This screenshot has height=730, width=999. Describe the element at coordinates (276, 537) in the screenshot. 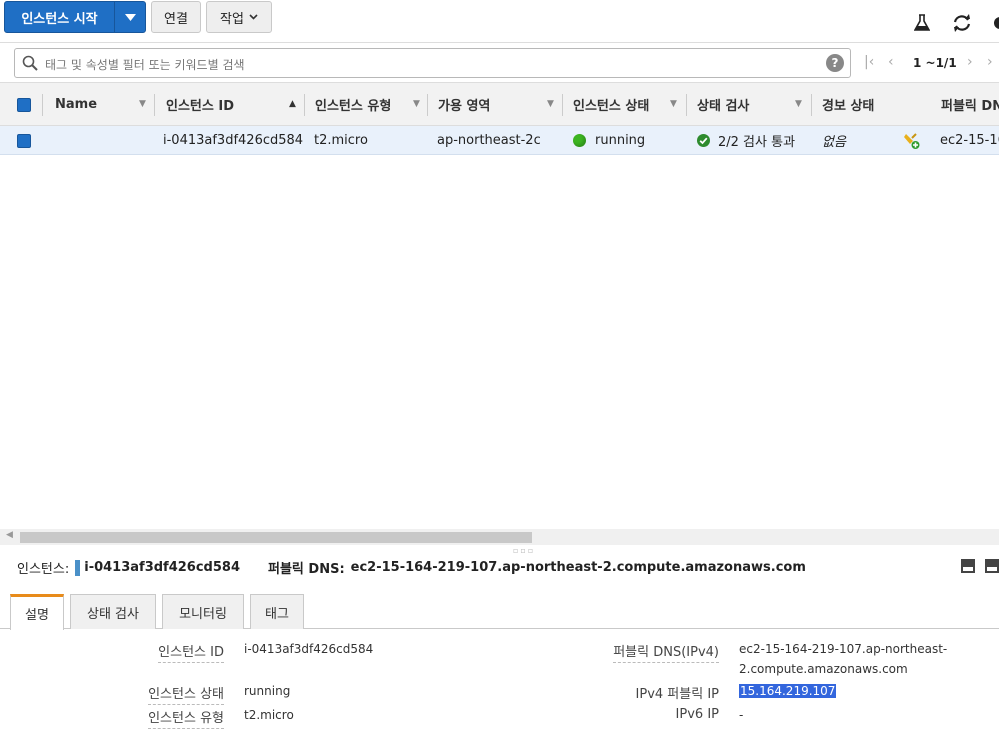

I see `scrollbar-thumb` at that location.